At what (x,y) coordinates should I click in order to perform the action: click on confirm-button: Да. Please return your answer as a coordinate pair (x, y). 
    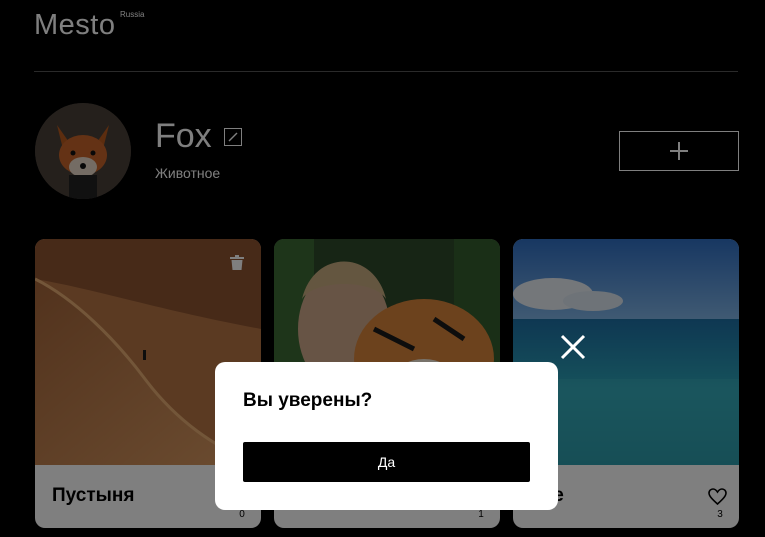
    Looking at the image, I should click on (386, 462).